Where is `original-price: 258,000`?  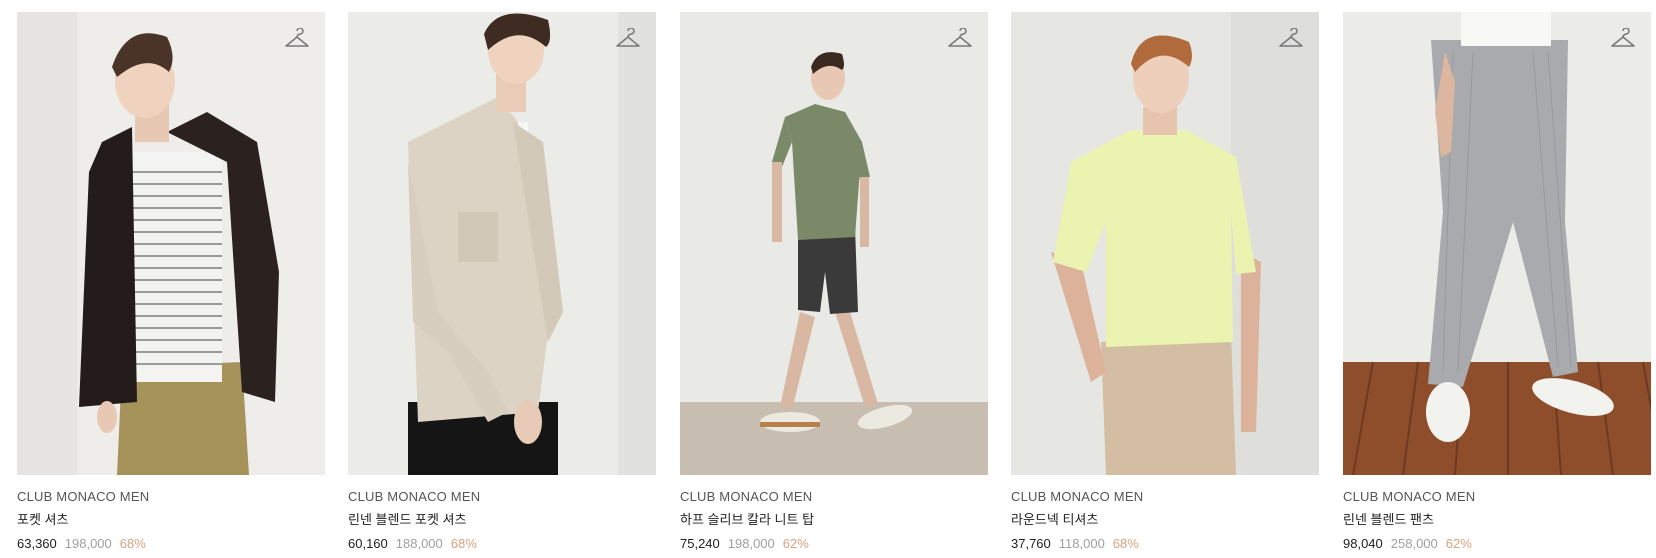 original-price: 258,000 is located at coordinates (1414, 543).